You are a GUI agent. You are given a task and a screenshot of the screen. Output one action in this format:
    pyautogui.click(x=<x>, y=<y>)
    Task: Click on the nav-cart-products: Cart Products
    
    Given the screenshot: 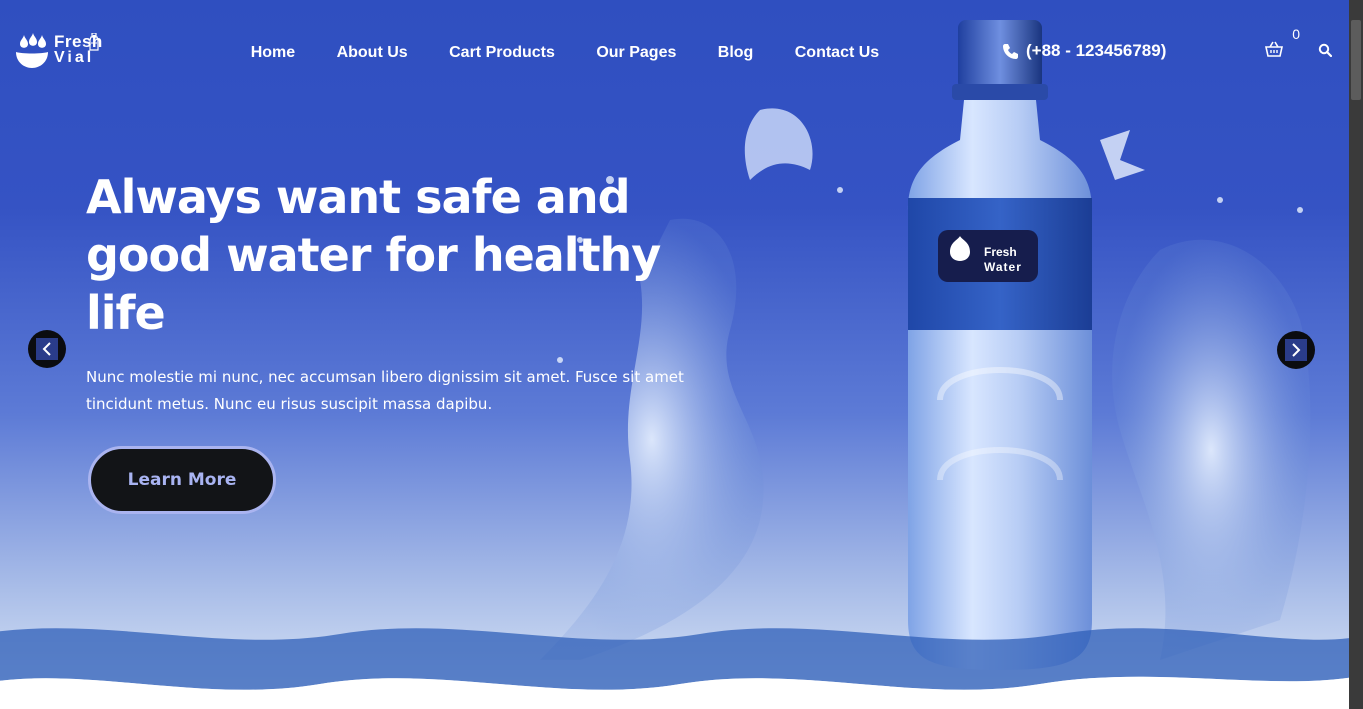 What is the action you would take?
    pyautogui.click(x=502, y=53)
    